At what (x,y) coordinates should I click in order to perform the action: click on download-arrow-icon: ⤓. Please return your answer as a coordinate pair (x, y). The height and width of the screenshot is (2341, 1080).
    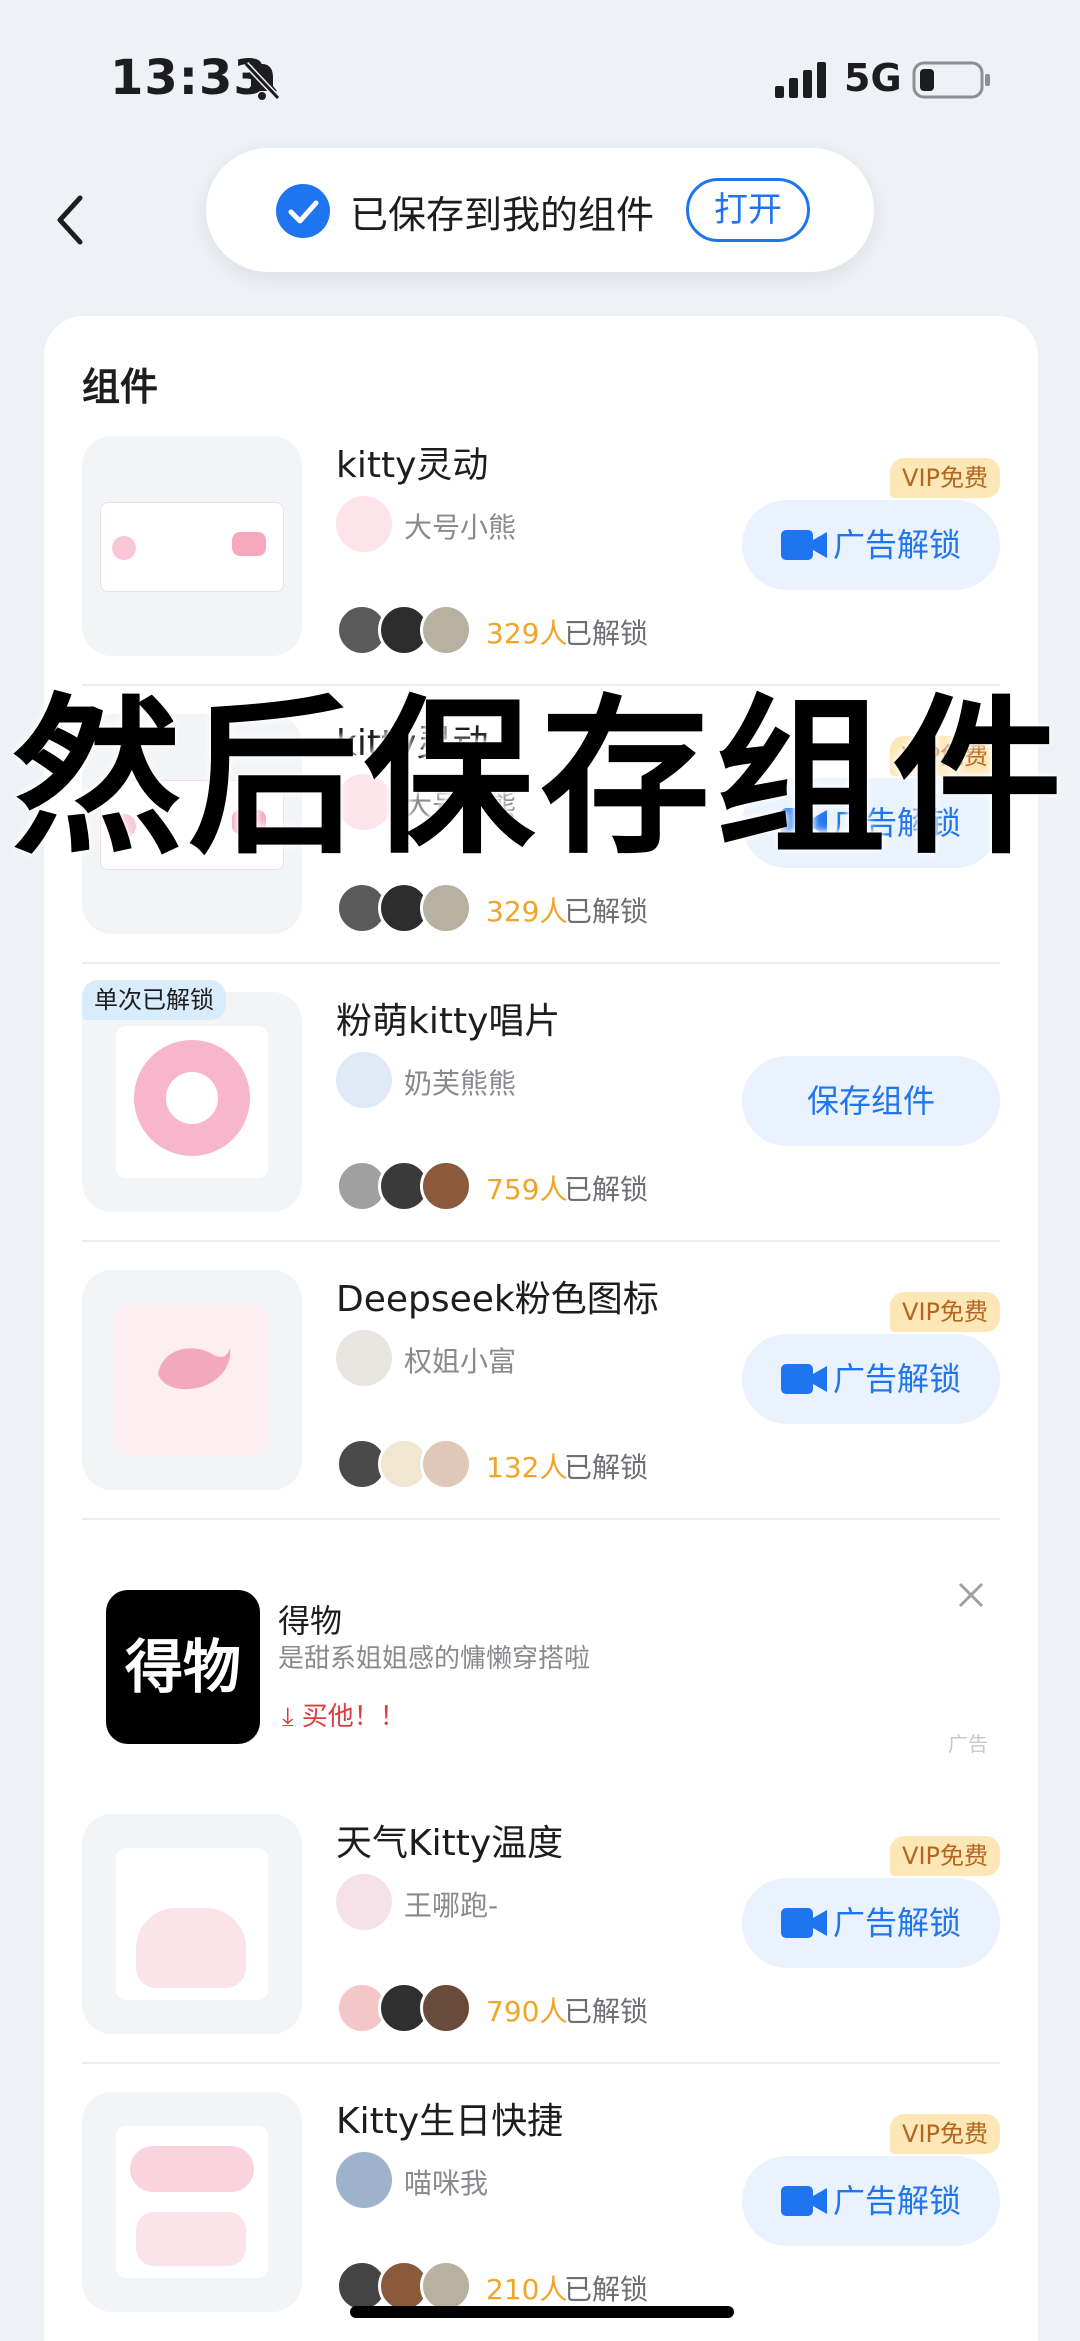
    Looking at the image, I should click on (292, 1717).